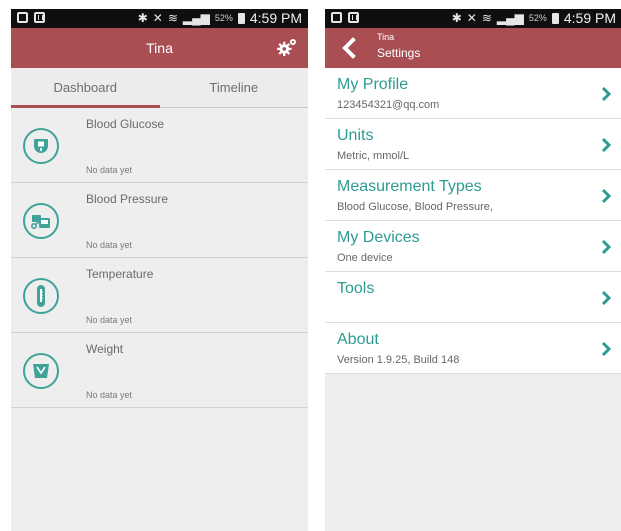 This screenshot has height=531, width=621. What do you see at coordinates (127, 199) in the screenshot?
I see `measurement-name: Blood Pressure` at bounding box center [127, 199].